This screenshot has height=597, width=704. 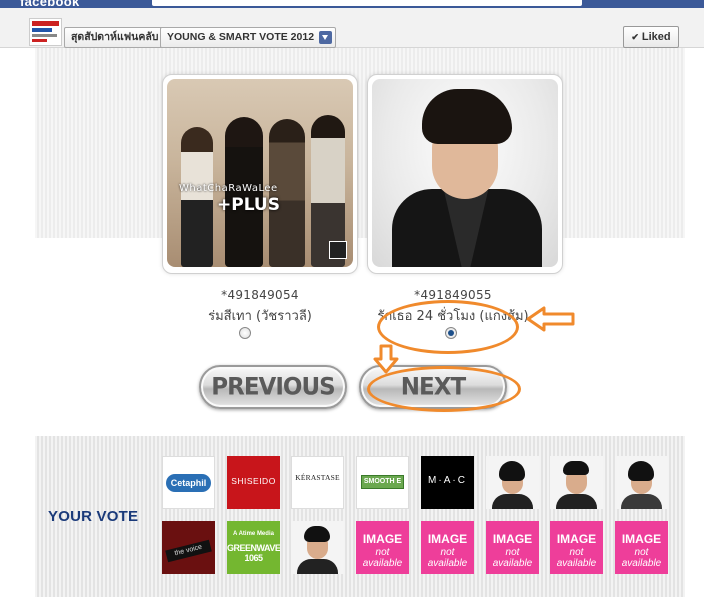 I want to click on cetaphil-logo: Cetaphil, so click(x=188, y=483).